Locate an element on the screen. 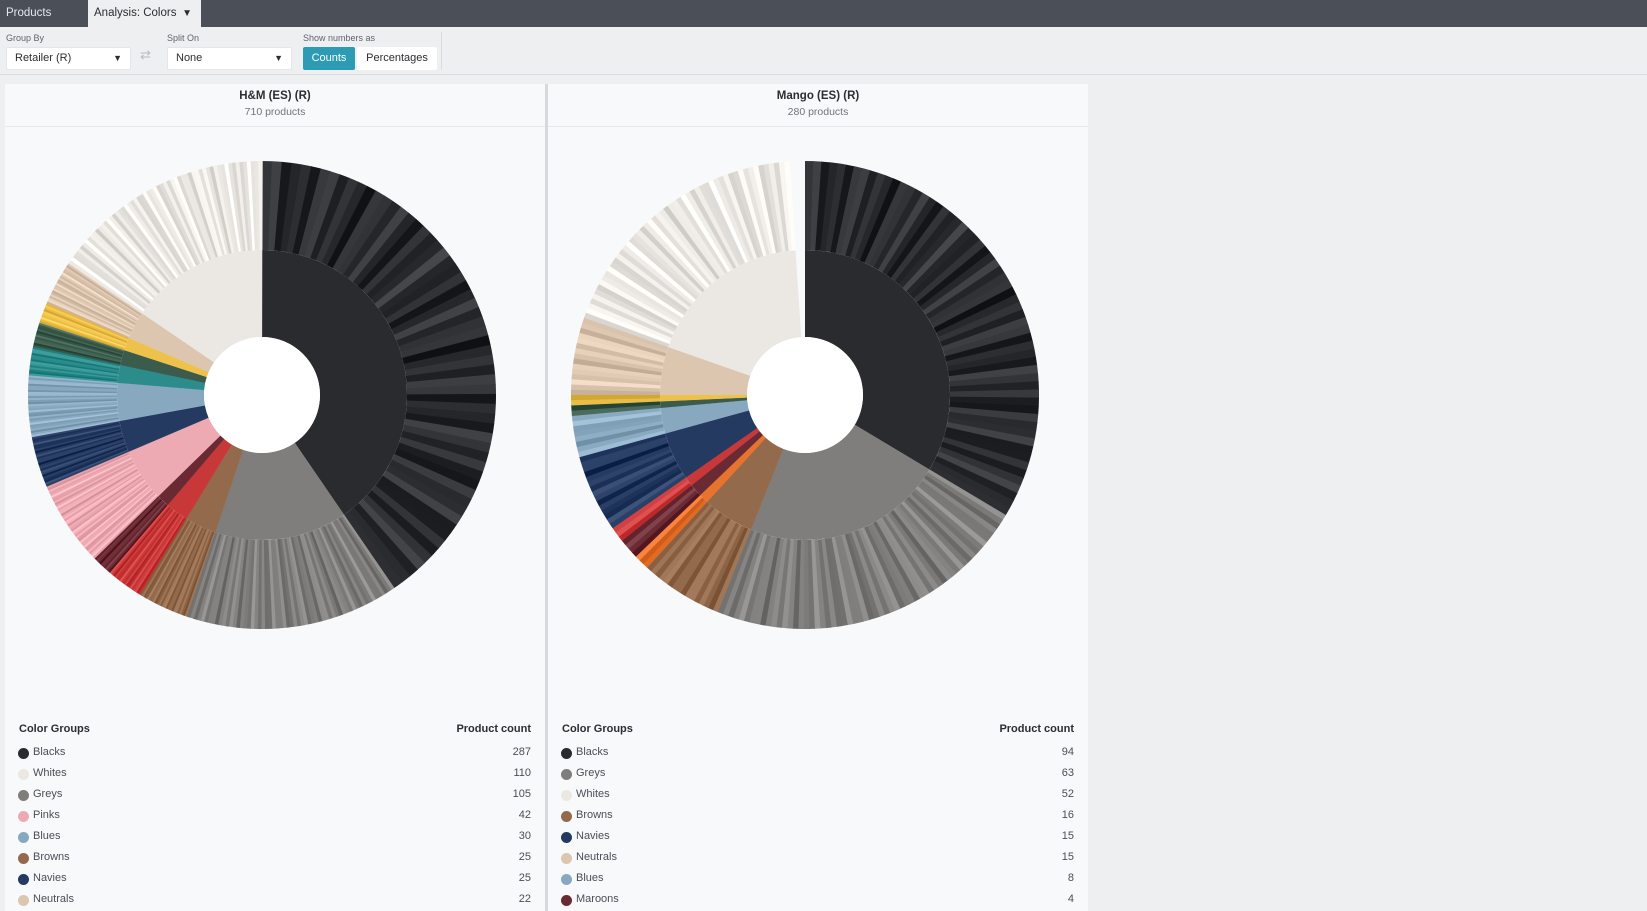 The image size is (1647, 911). legend-label: Pinks is located at coordinates (46, 815).